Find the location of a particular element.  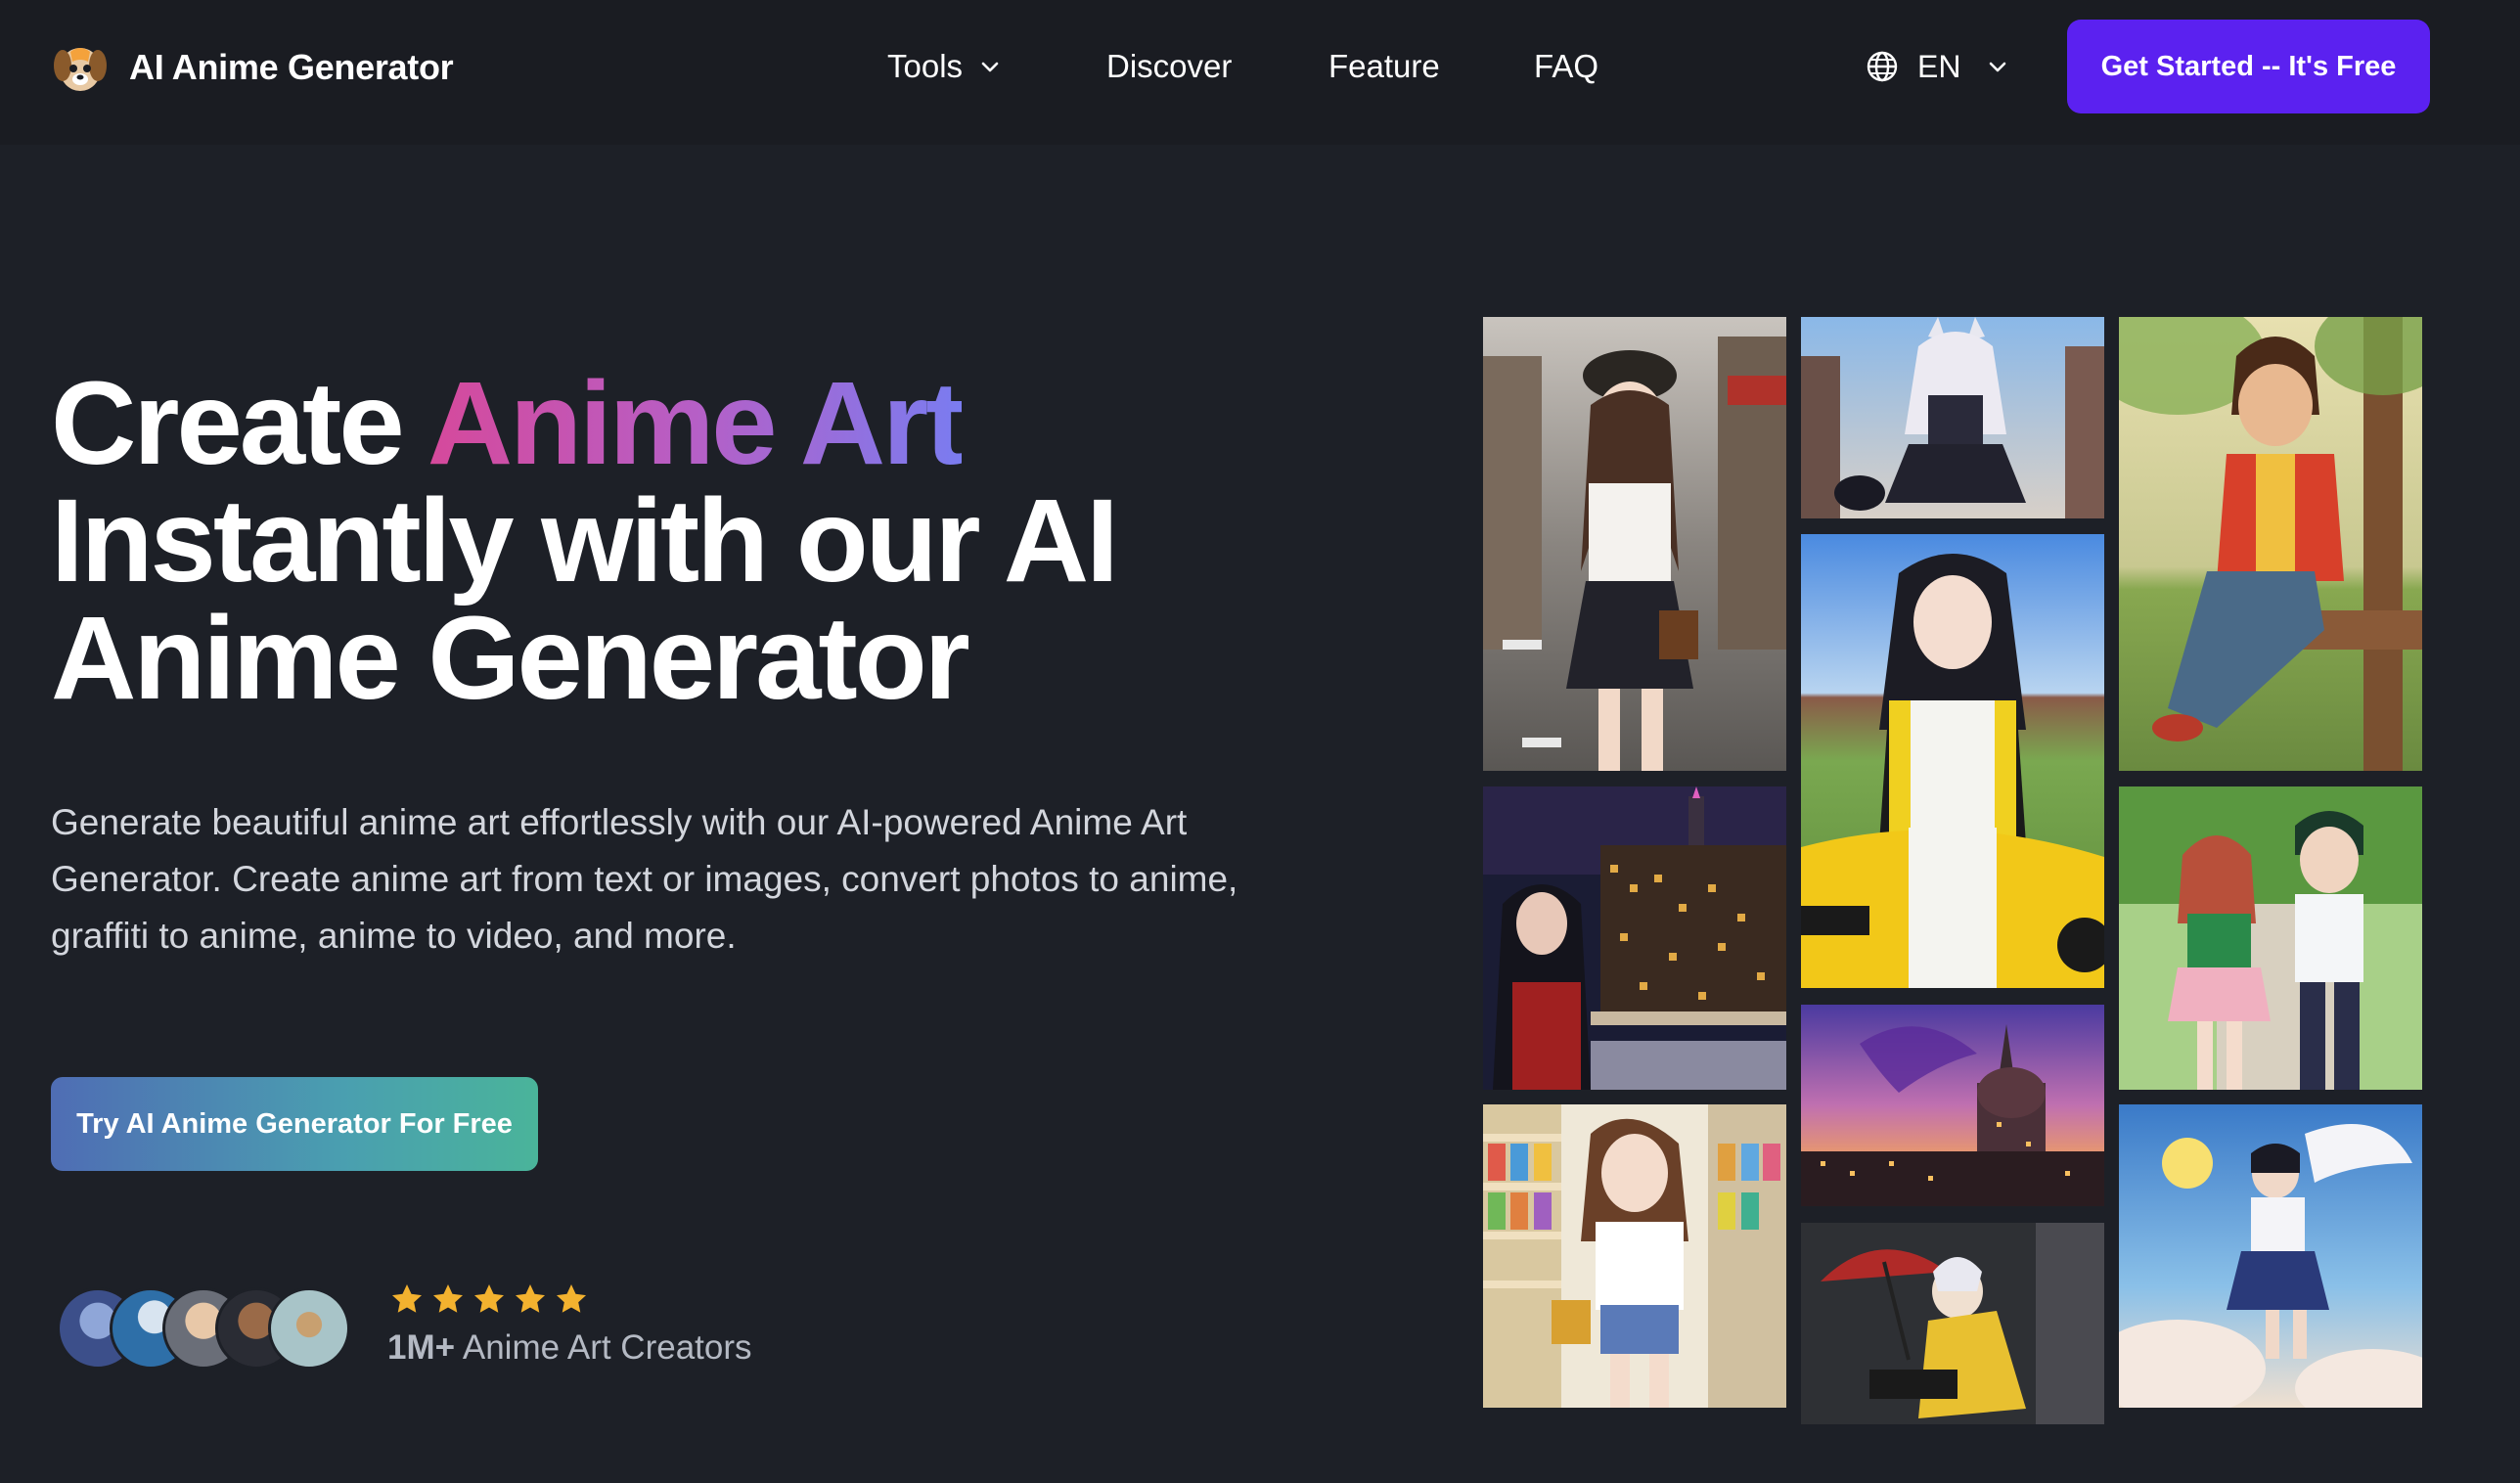

headline-prefix: Create is located at coordinates (239, 422).